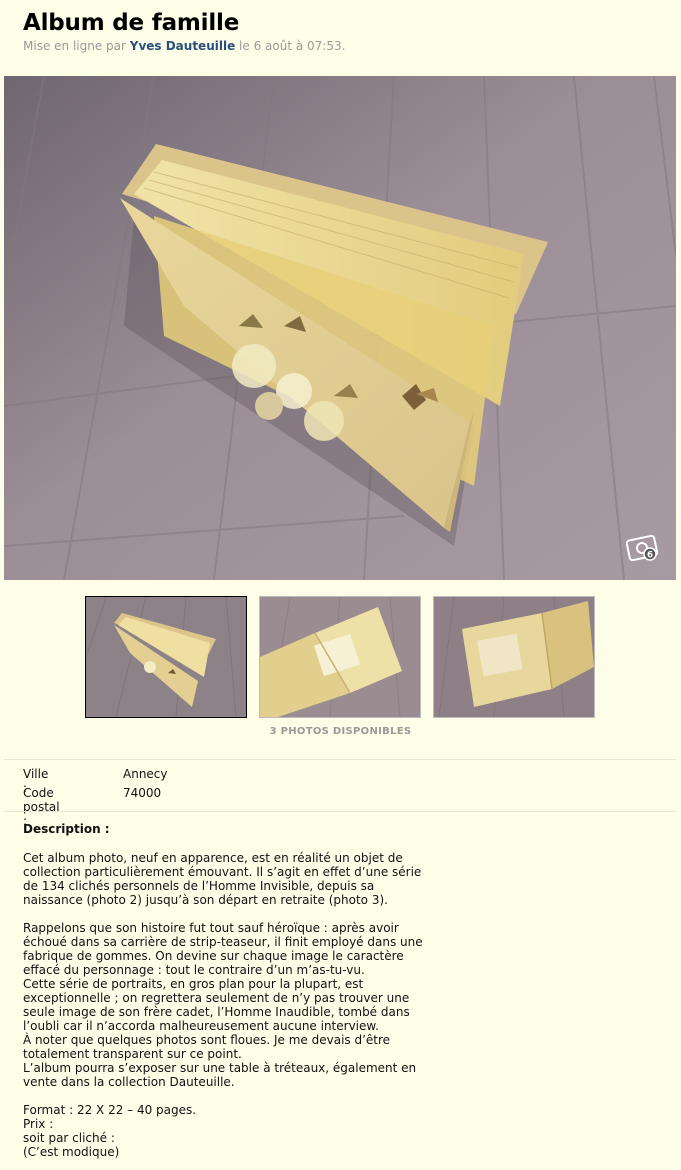 This screenshot has height=1170, width=681. What do you see at coordinates (131, 23) in the screenshot?
I see `listing-title: Album de famille` at bounding box center [131, 23].